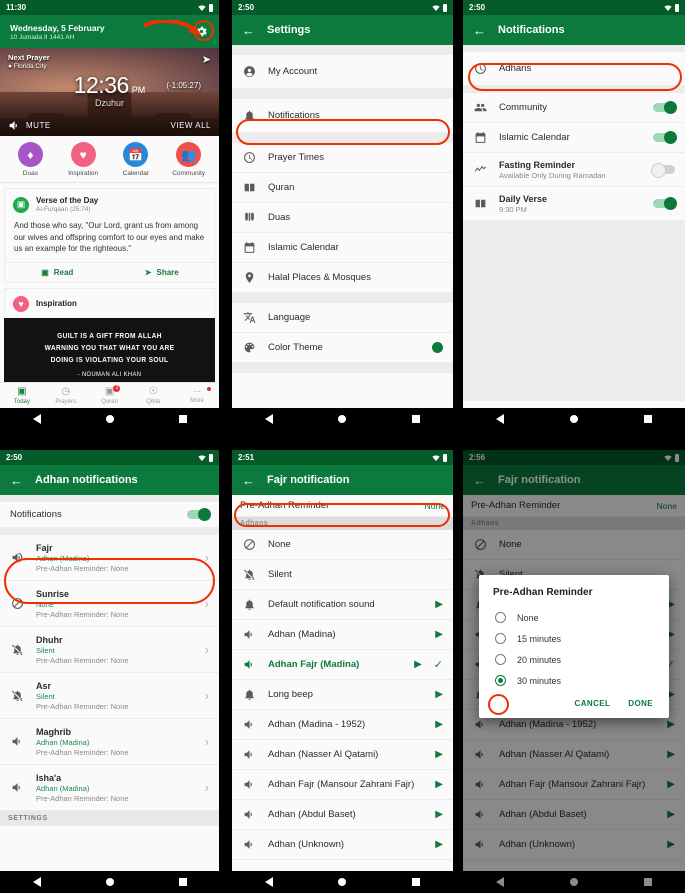  I want to click on settings-item-language: Language, so click(342, 318).